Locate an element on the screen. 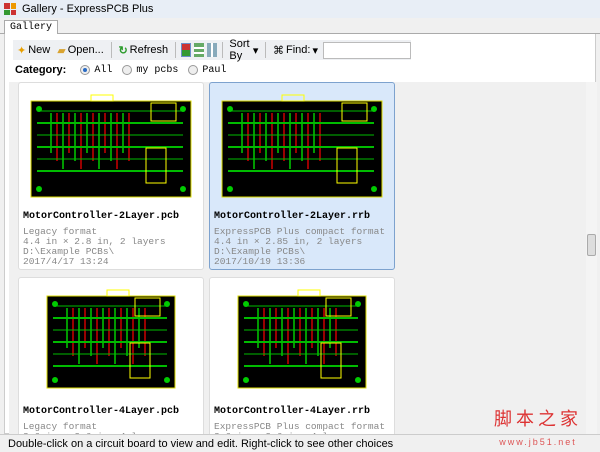 The width and height of the screenshot is (600, 452). title-bar: Gallery - ExpressPCB Plus is located at coordinates (300, 9).